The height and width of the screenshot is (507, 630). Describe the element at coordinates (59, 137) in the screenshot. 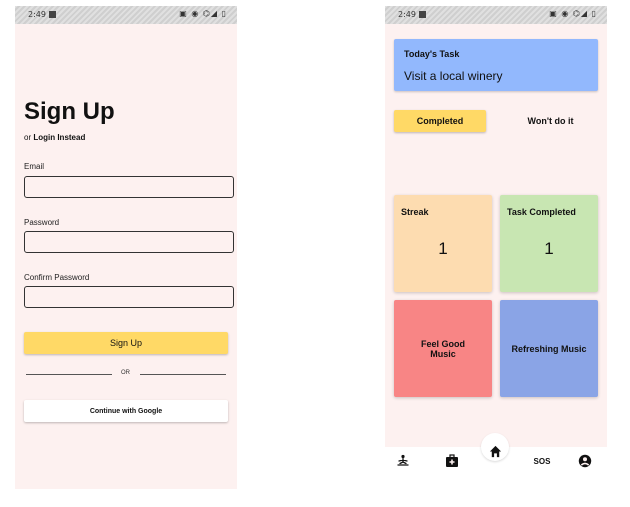

I see `login-instead-link: Login Instead` at that location.